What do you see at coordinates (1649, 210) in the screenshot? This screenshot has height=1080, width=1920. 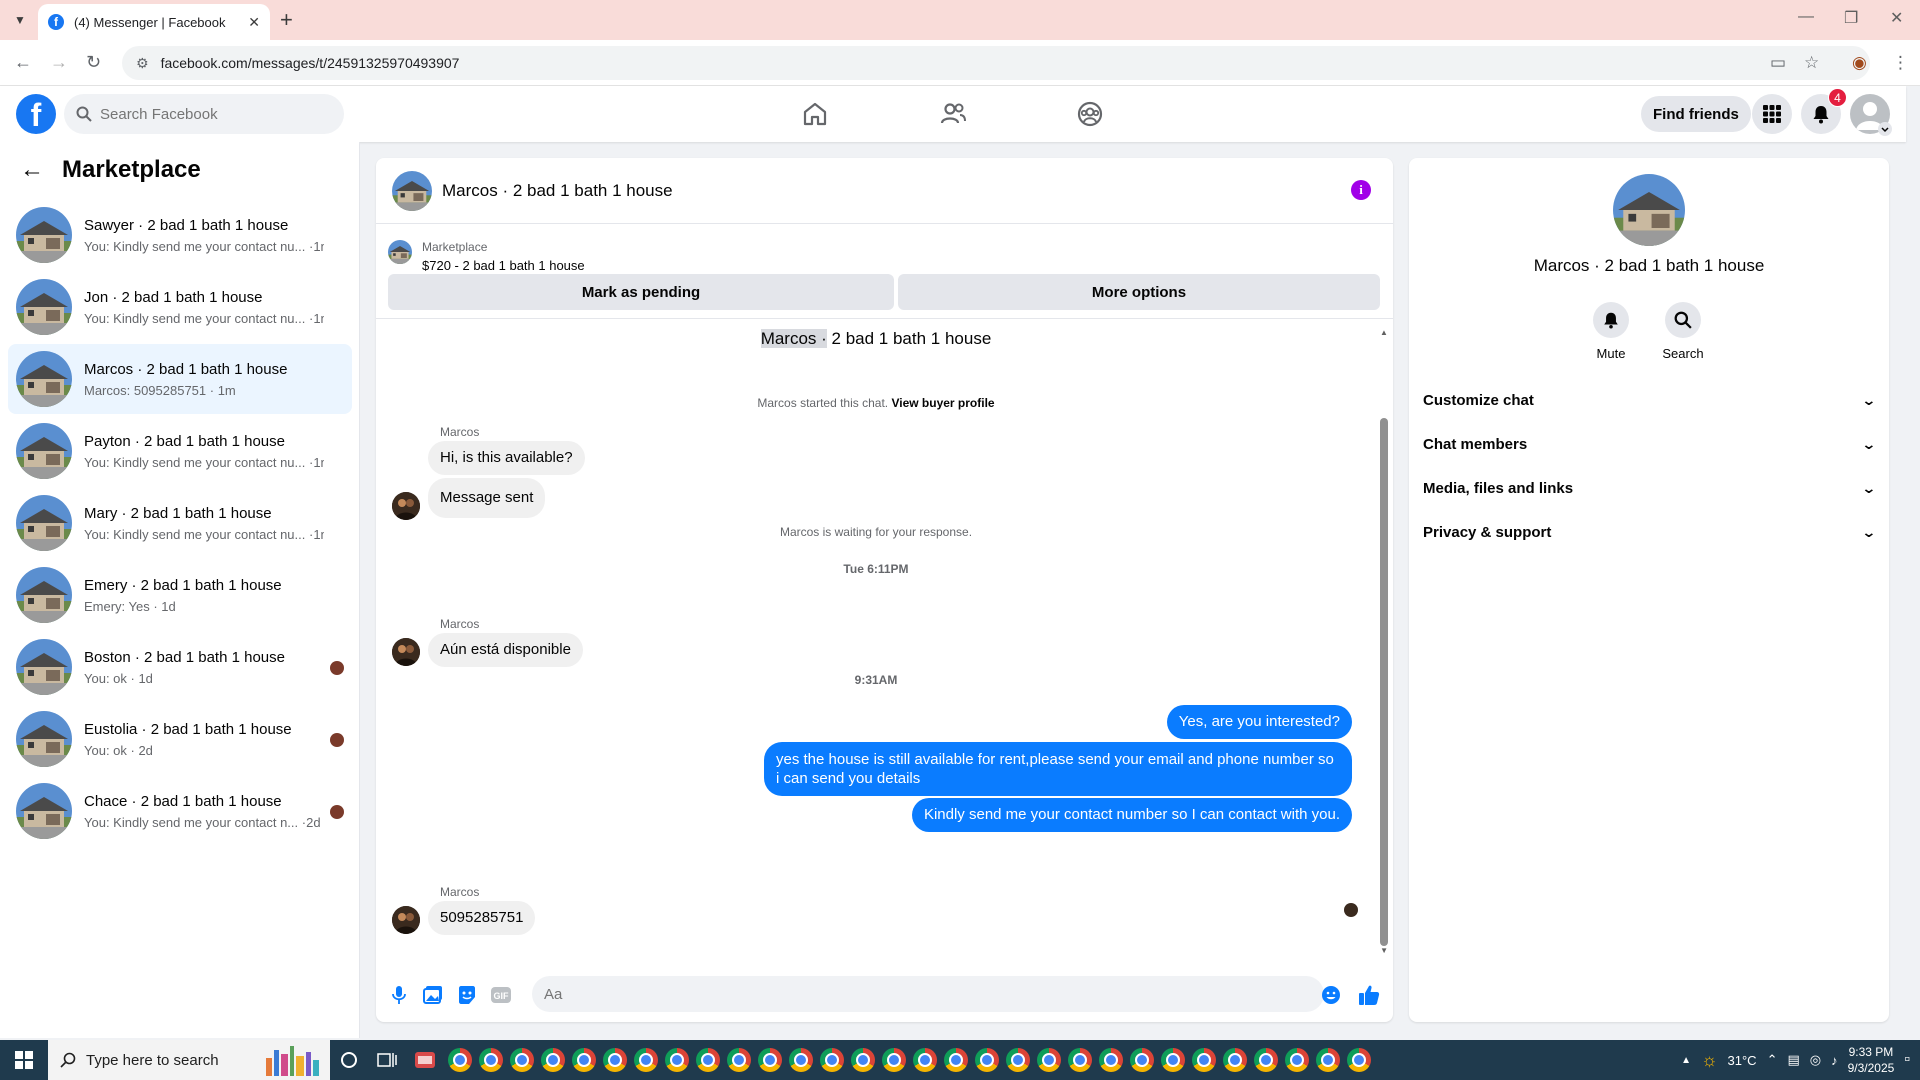 I see `contact-avatar` at bounding box center [1649, 210].